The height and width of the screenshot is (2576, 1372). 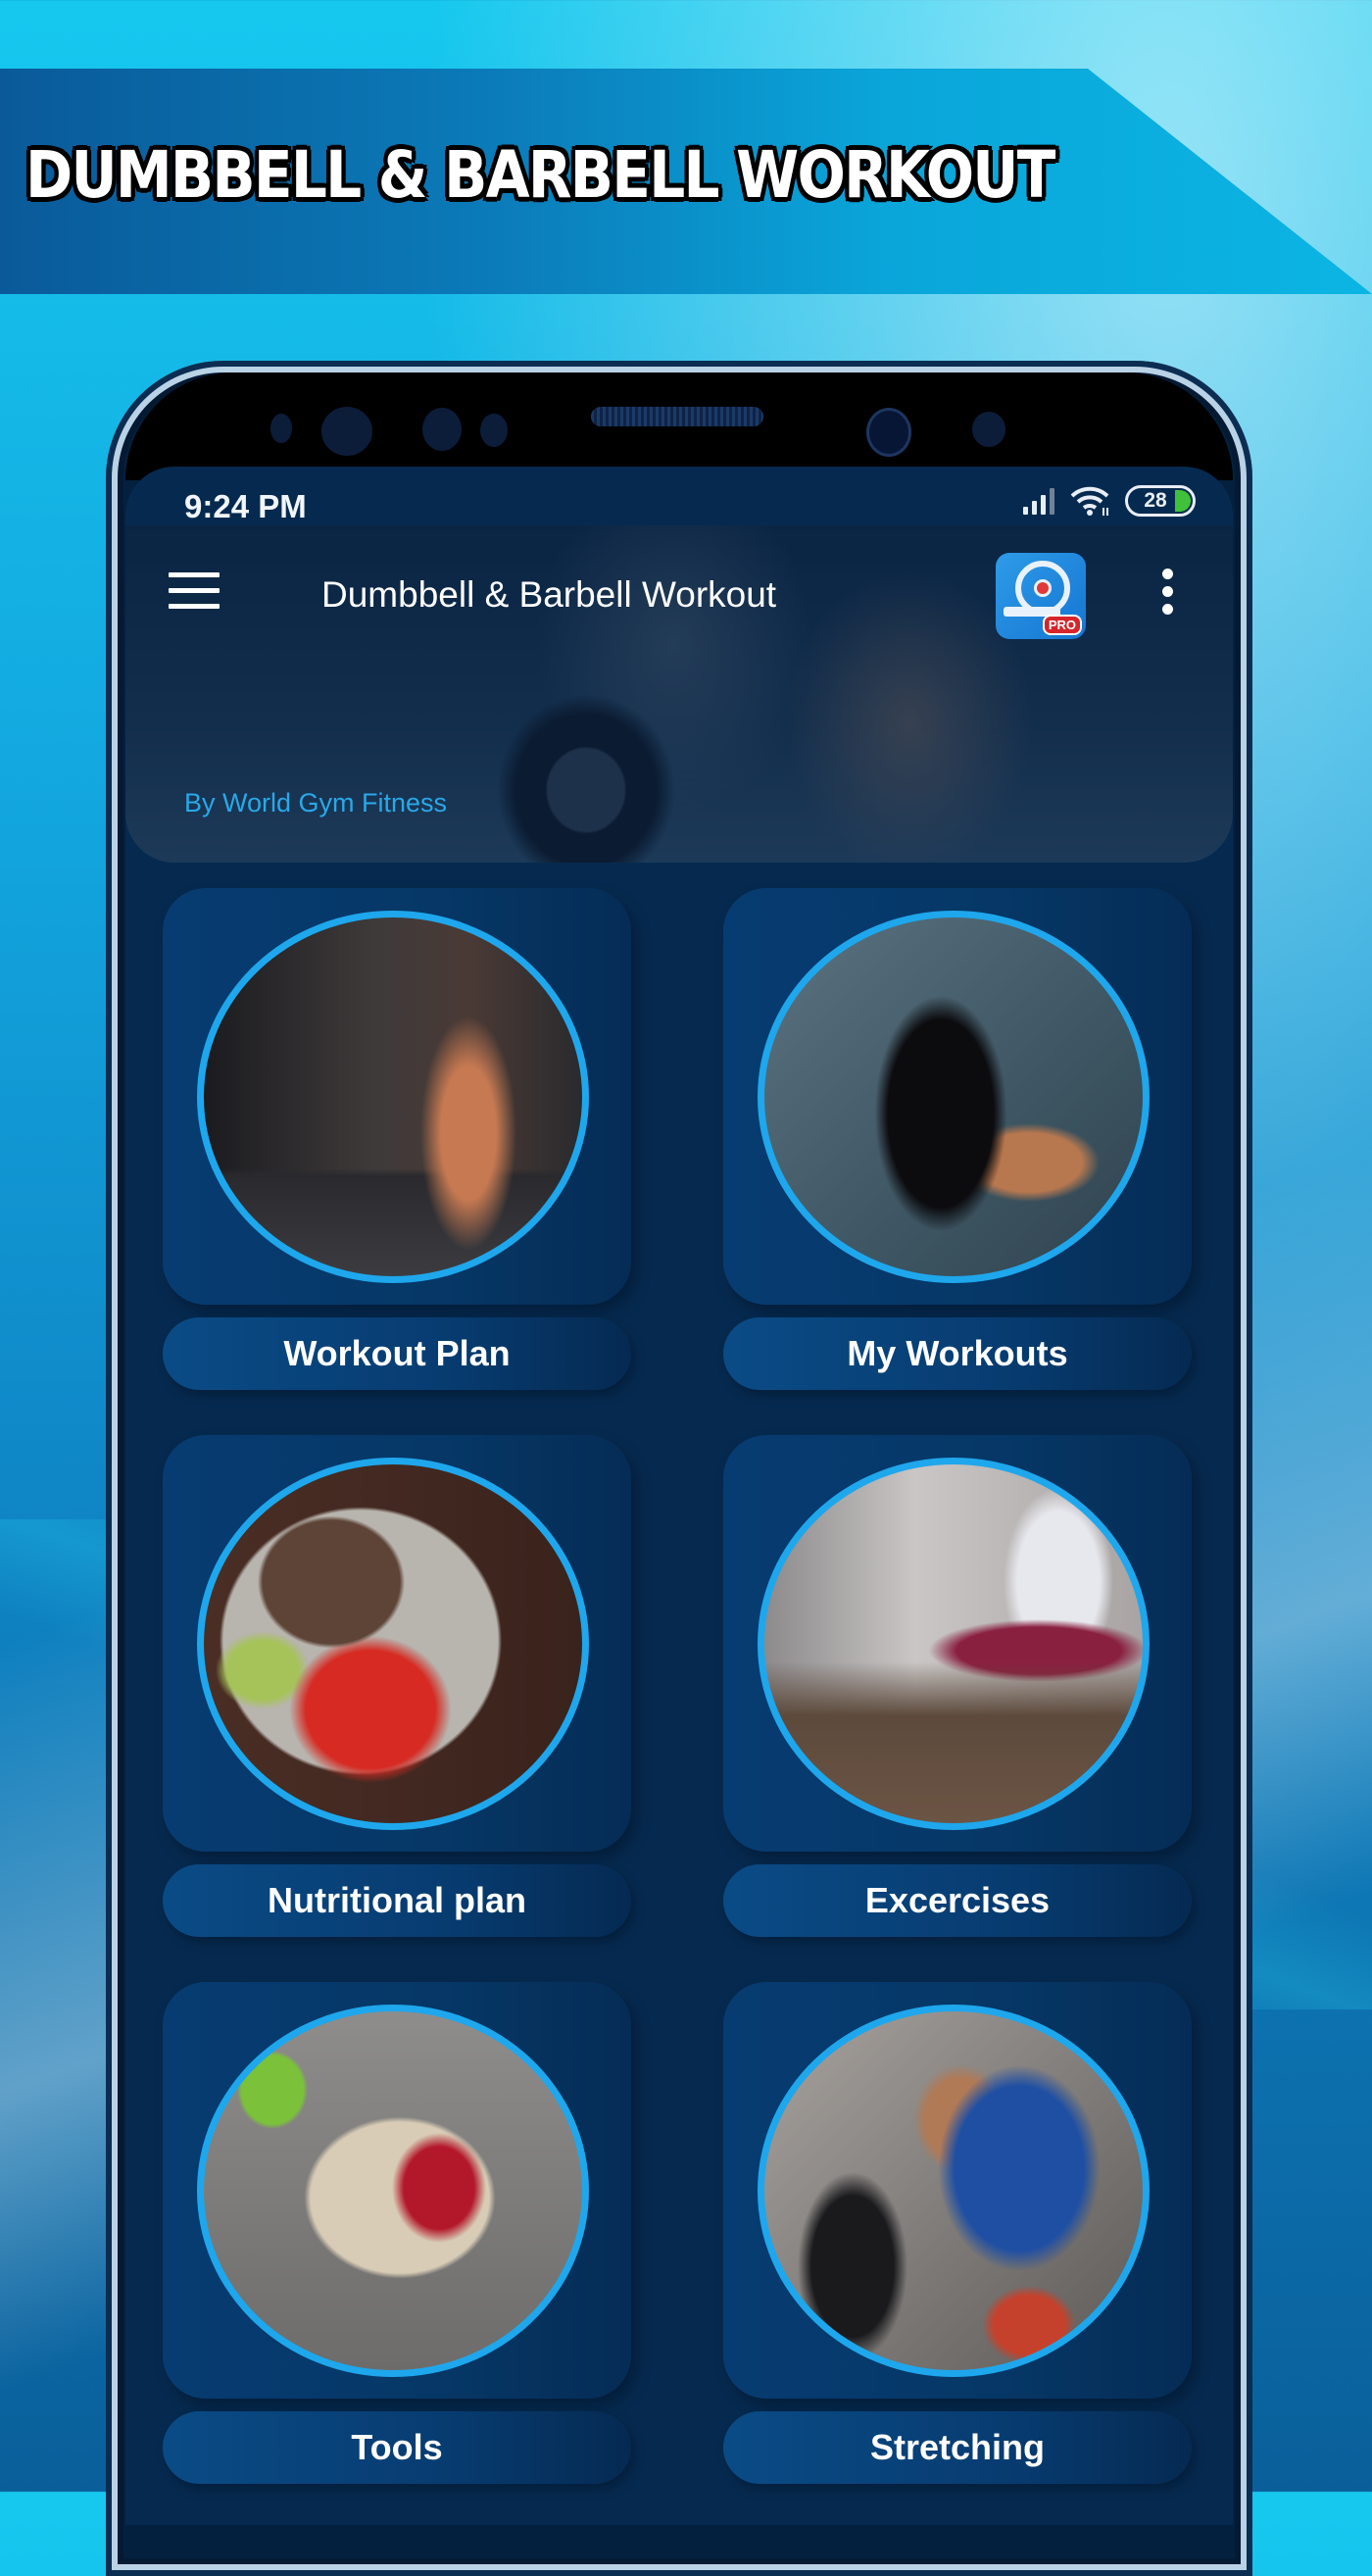 I want to click on gym-barbell-photo, so click(x=954, y=1644).